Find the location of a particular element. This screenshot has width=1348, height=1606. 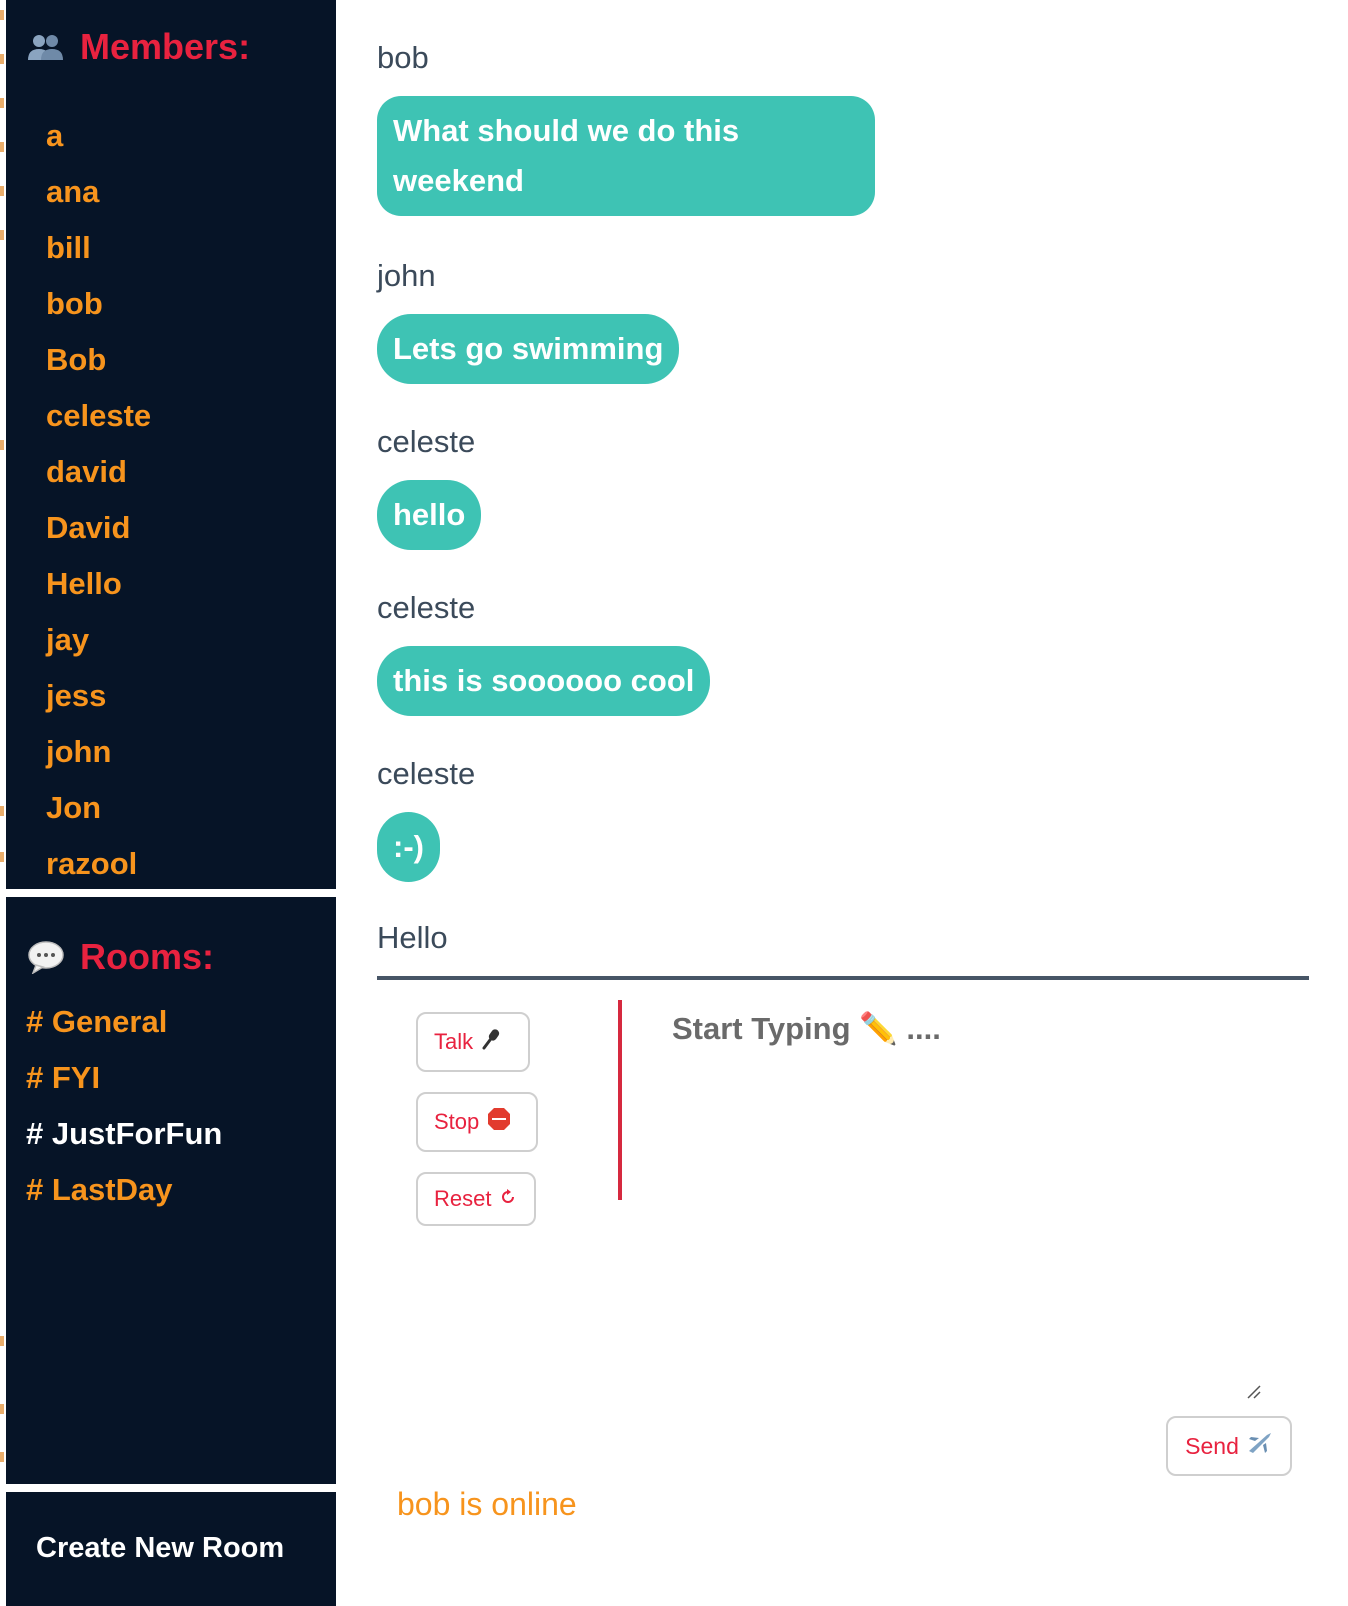

message-bubble: this is soooooo cool is located at coordinates (544, 681).